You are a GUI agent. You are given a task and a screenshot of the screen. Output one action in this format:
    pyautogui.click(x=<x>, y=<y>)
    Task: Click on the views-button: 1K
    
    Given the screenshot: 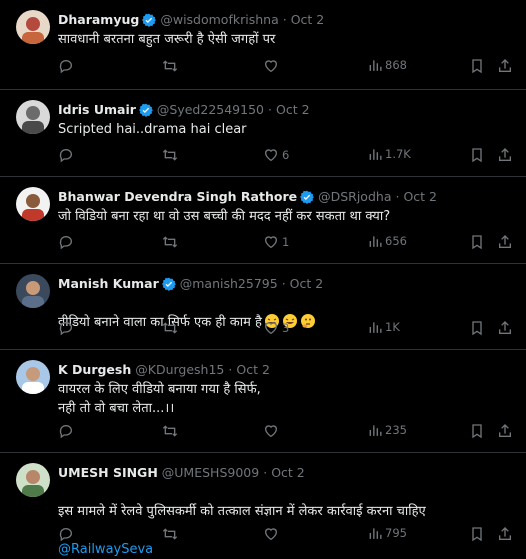 What is the action you would take?
    pyautogui.click(x=384, y=327)
    